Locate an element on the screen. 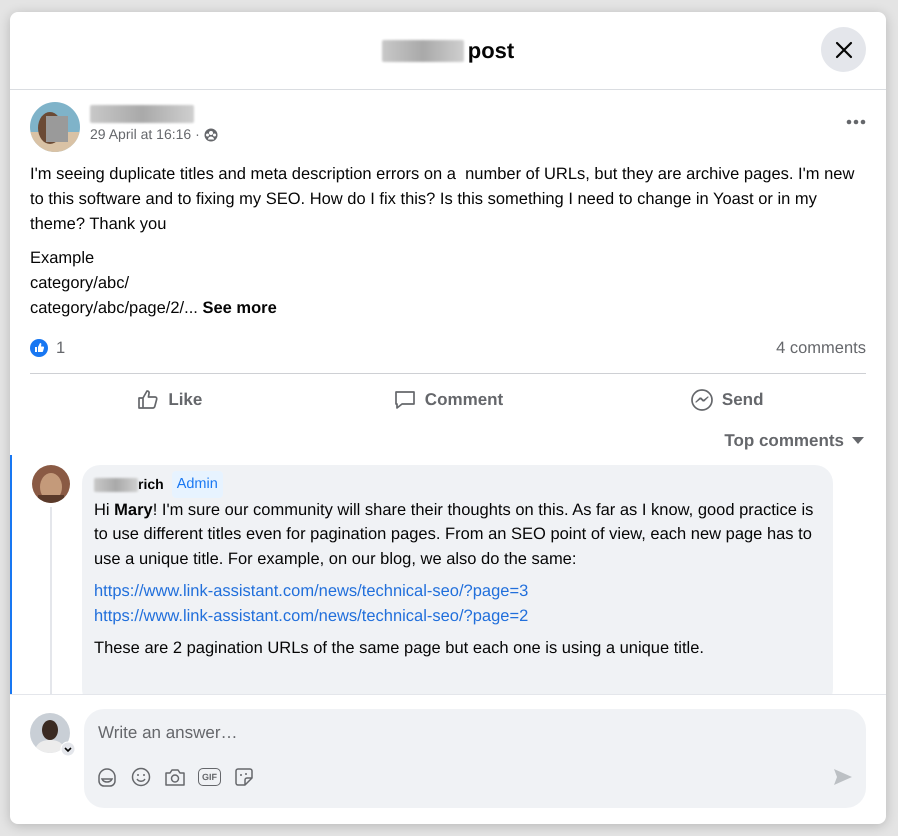  emoji-icon is located at coordinates (141, 777).